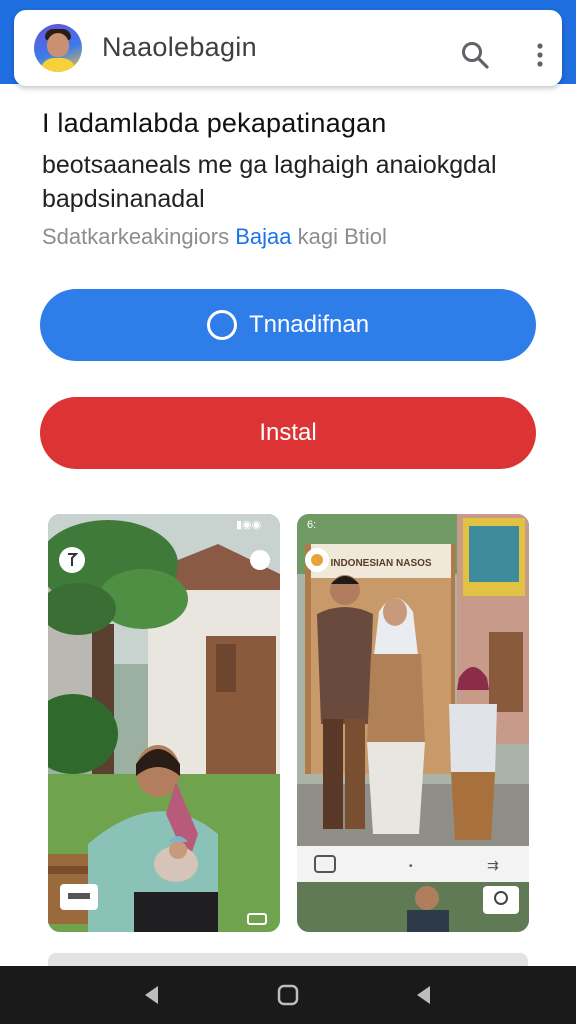 This screenshot has width=576, height=1024. What do you see at coordinates (214, 123) in the screenshot?
I see `listing-headline: I ladamlabda pekapatinagan` at bounding box center [214, 123].